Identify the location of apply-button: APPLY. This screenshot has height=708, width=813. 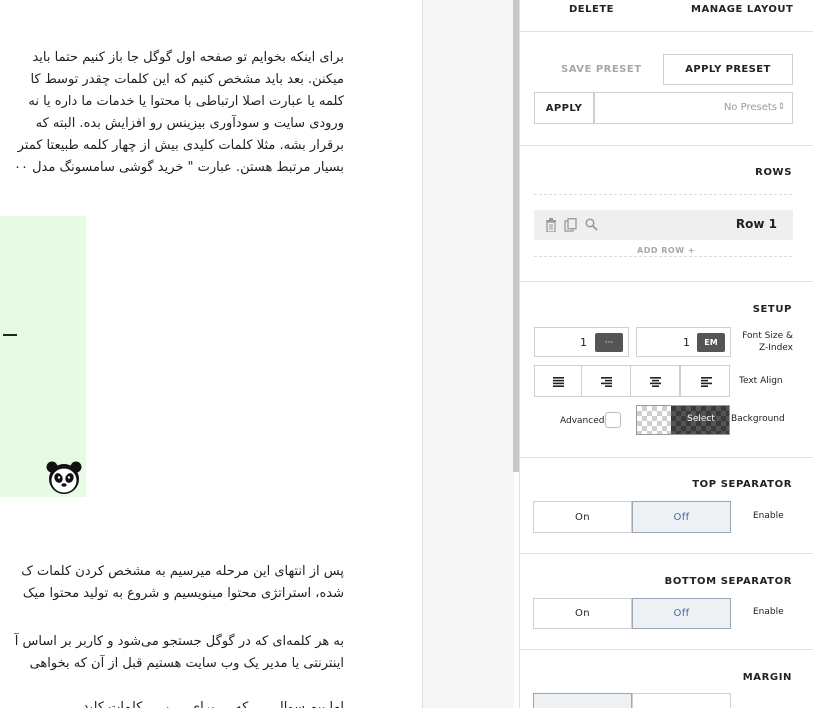
(564, 108).